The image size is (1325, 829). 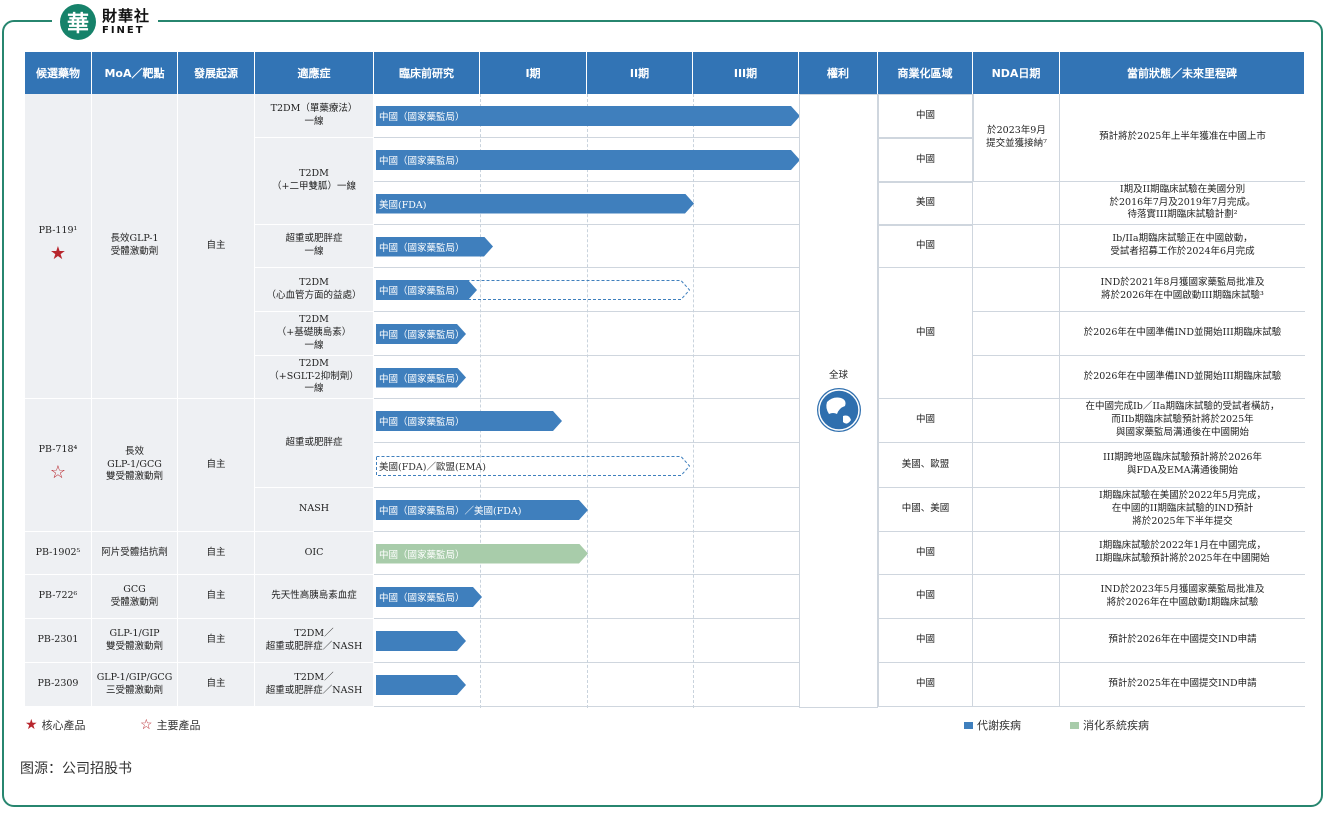 What do you see at coordinates (58, 465) in the screenshot?
I see `drug-name-cell: PB-718⁴ ☆` at bounding box center [58, 465].